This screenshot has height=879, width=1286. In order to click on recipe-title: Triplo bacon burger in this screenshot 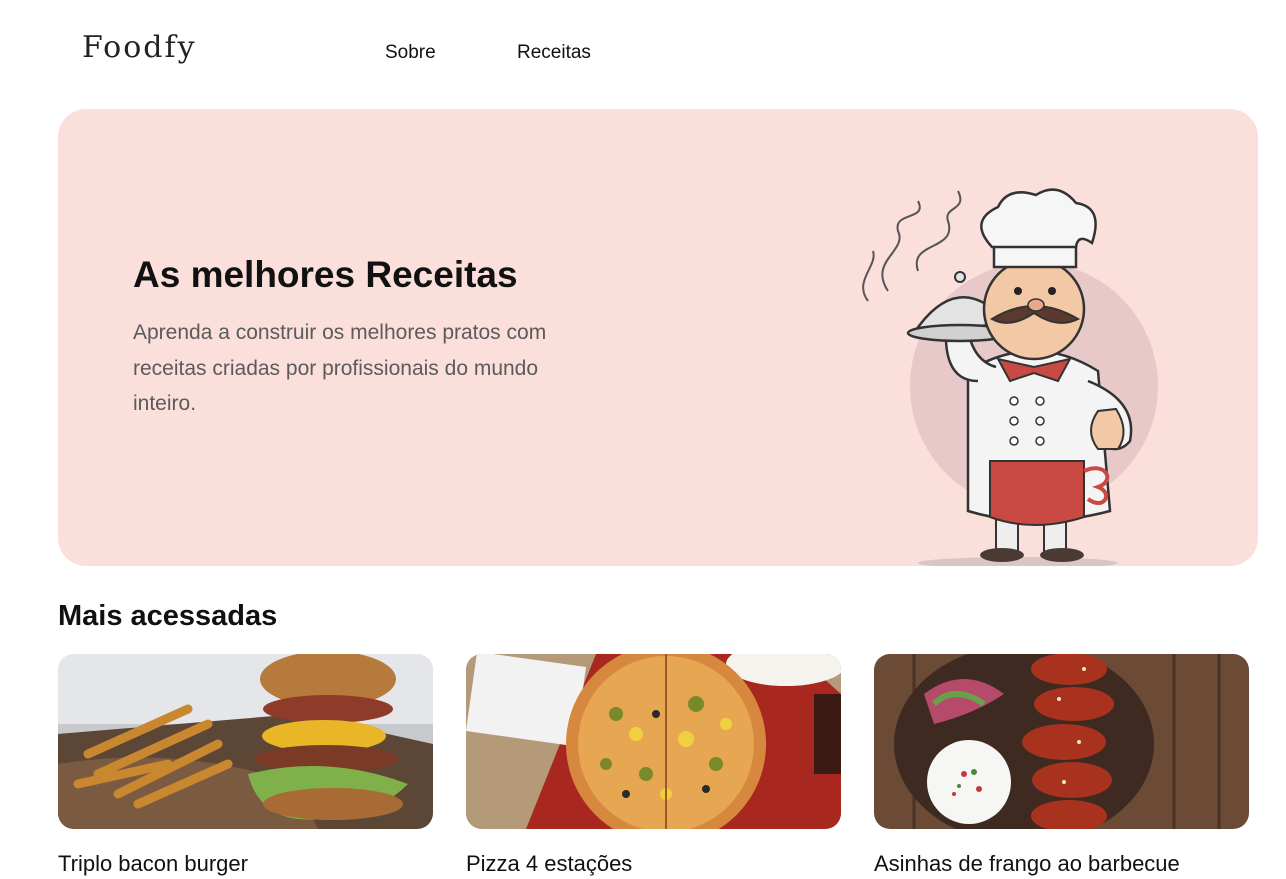, I will do `click(245, 864)`.